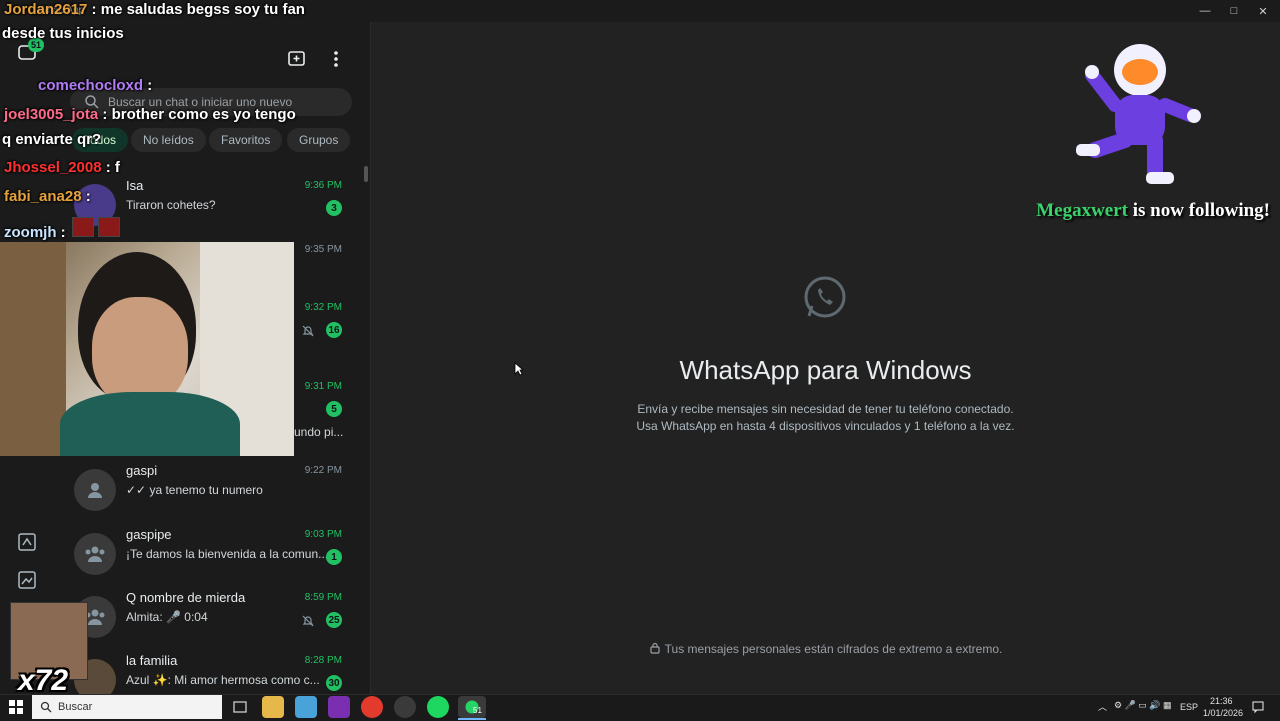  Describe the element at coordinates (194, 490) in the screenshot. I see `chat-preview: ✓✓ ya tenemo tu numero` at that location.